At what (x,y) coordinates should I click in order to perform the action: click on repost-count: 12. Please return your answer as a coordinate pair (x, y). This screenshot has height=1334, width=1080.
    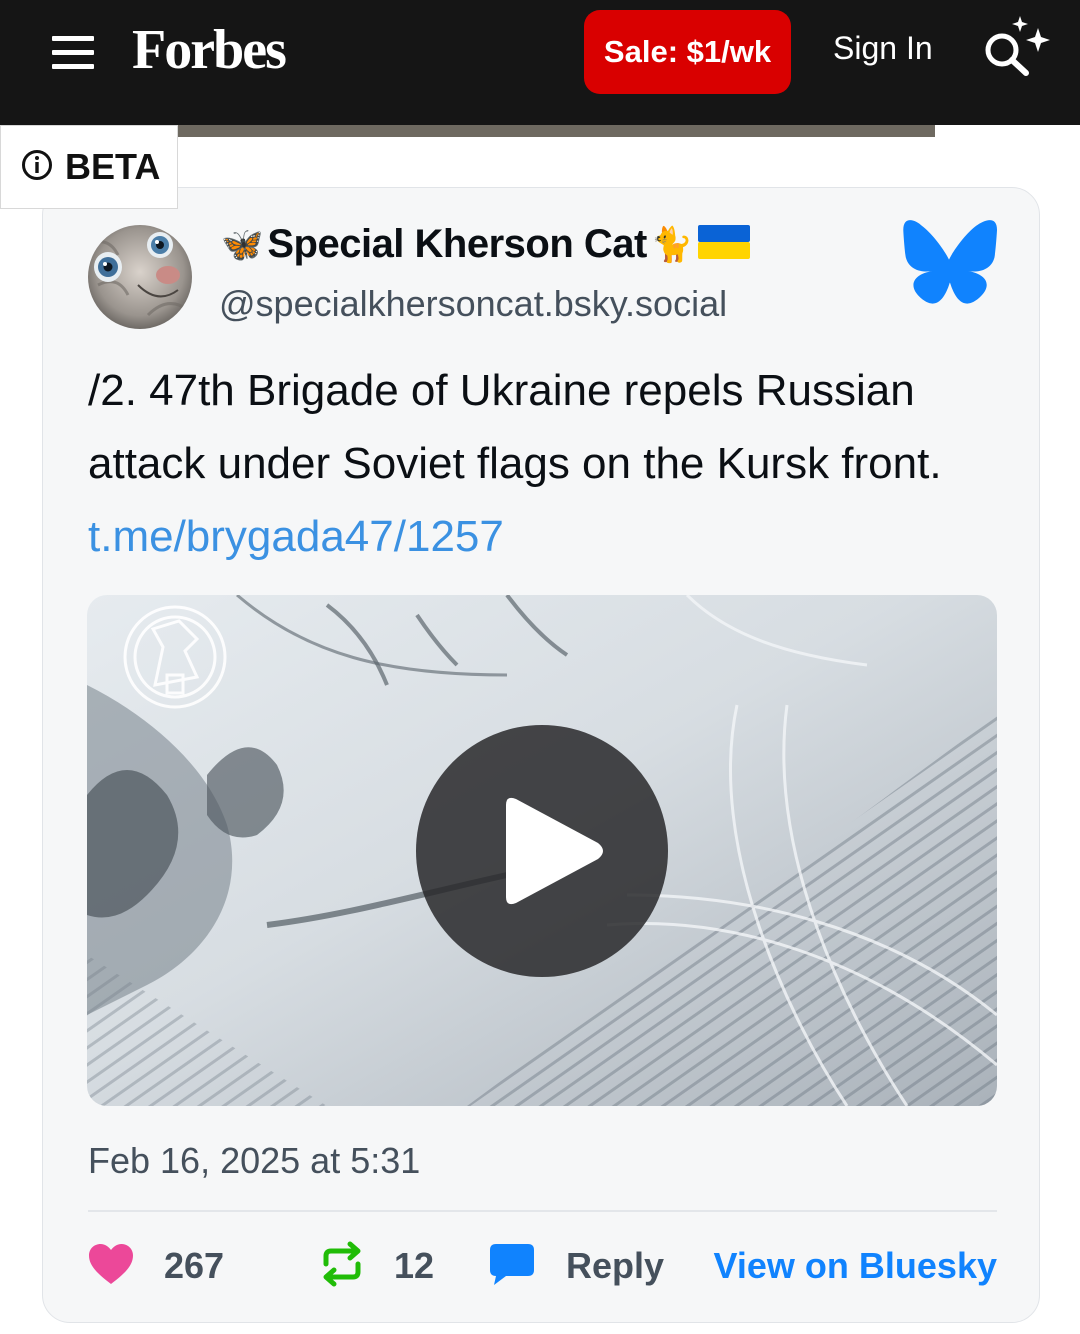
    Looking at the image, I should click on (414, 1265).